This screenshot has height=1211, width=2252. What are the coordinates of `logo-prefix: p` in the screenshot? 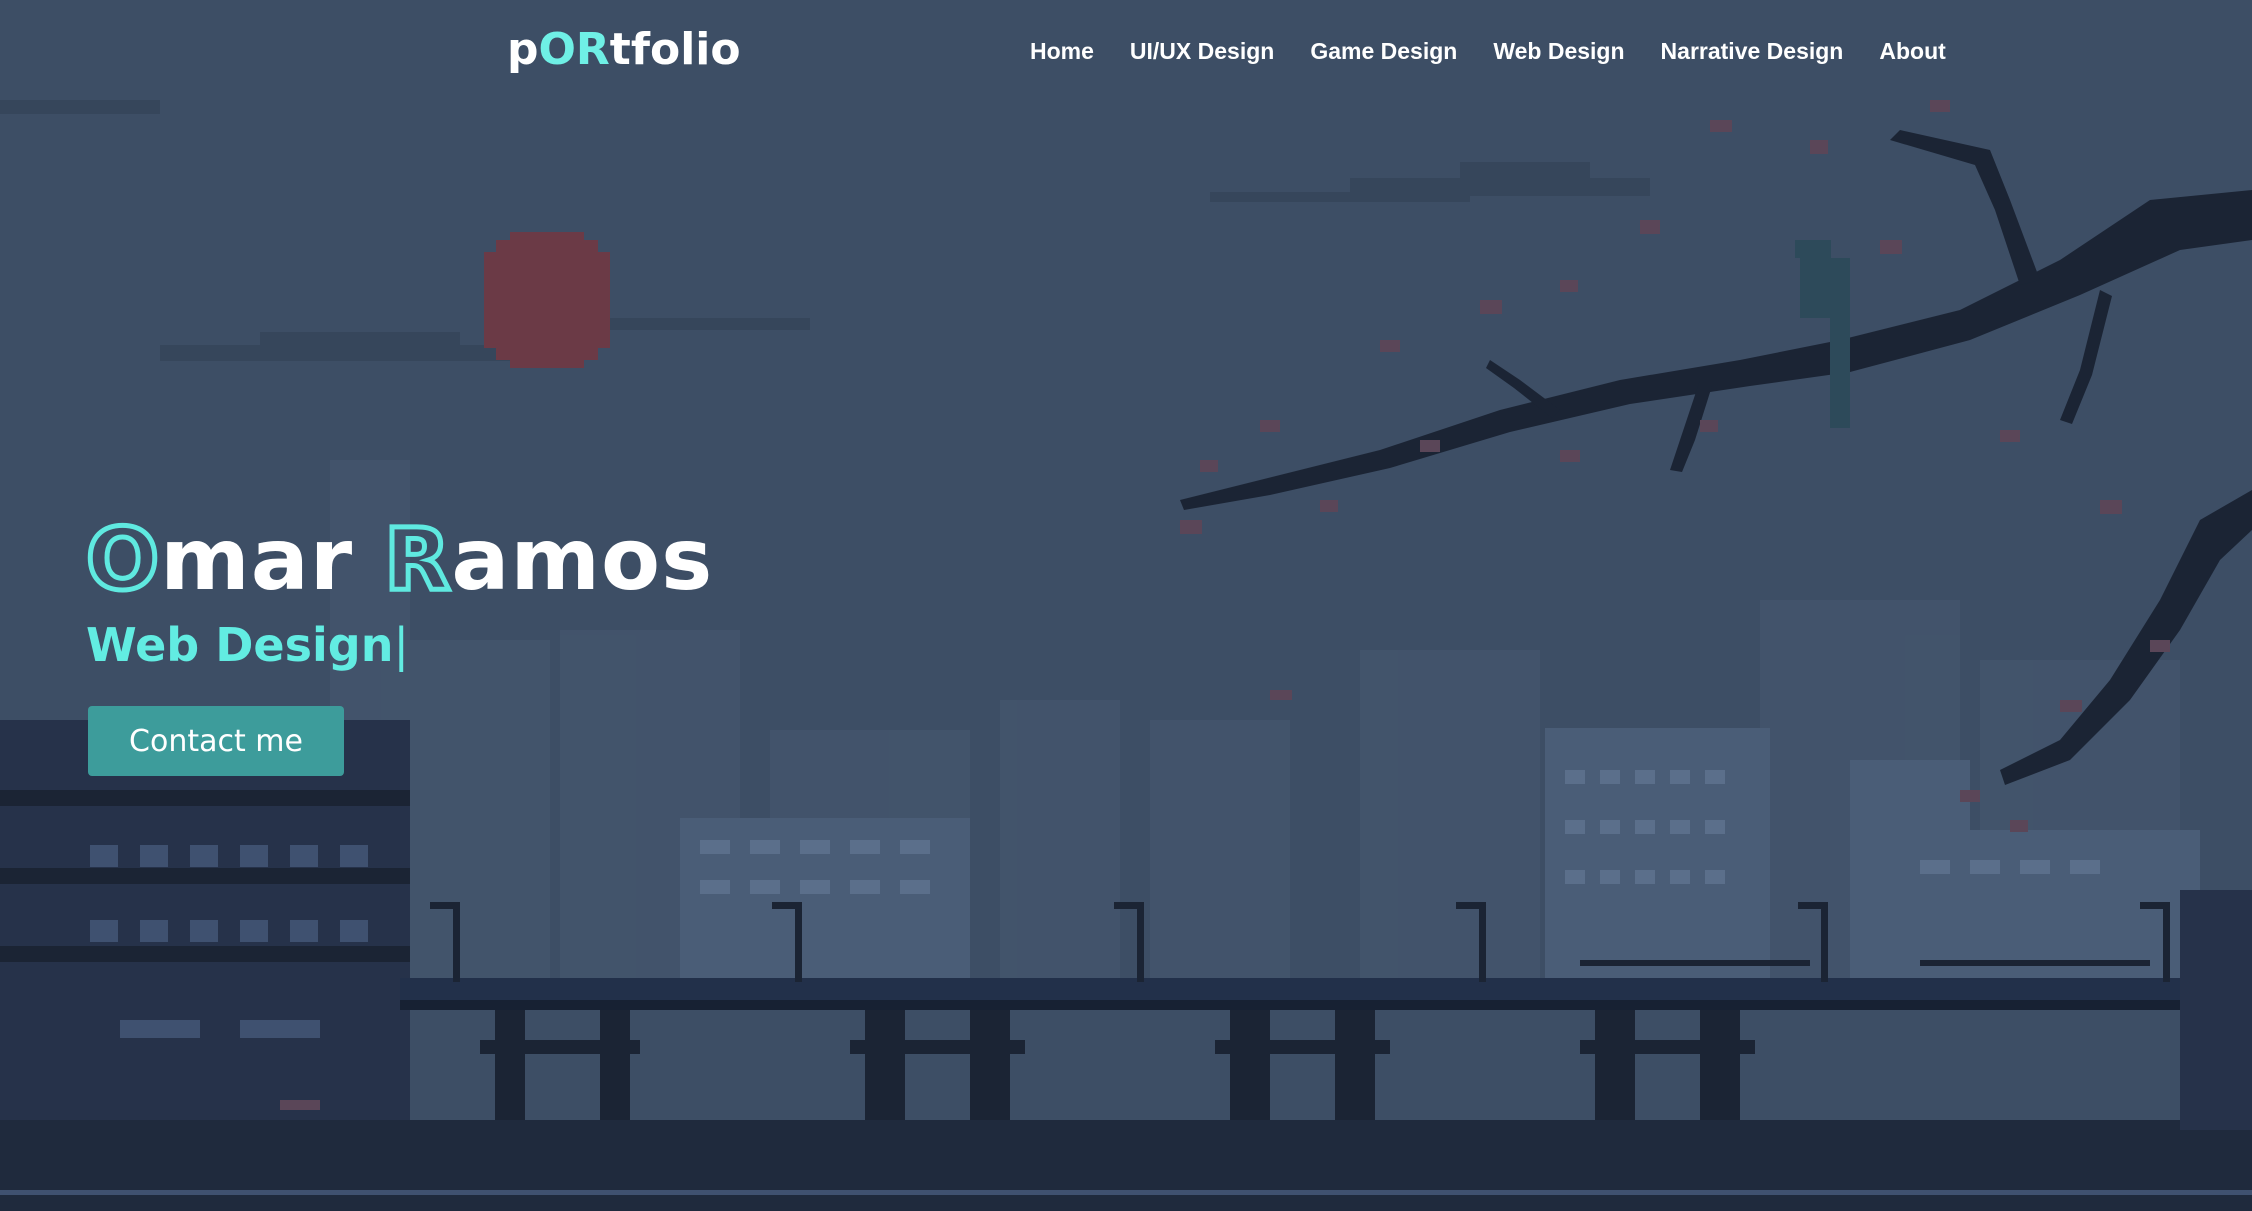 It's located at (523, 49).